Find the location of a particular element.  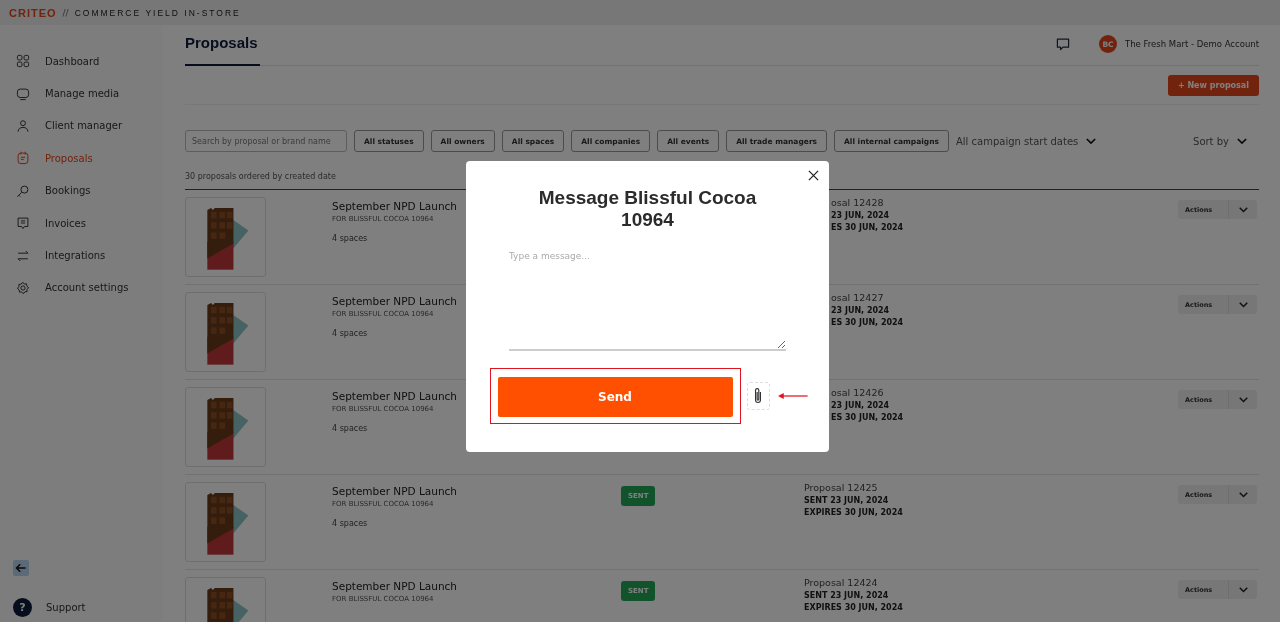

proposal-number: osal 12428 is located at coordinates (857, 202).